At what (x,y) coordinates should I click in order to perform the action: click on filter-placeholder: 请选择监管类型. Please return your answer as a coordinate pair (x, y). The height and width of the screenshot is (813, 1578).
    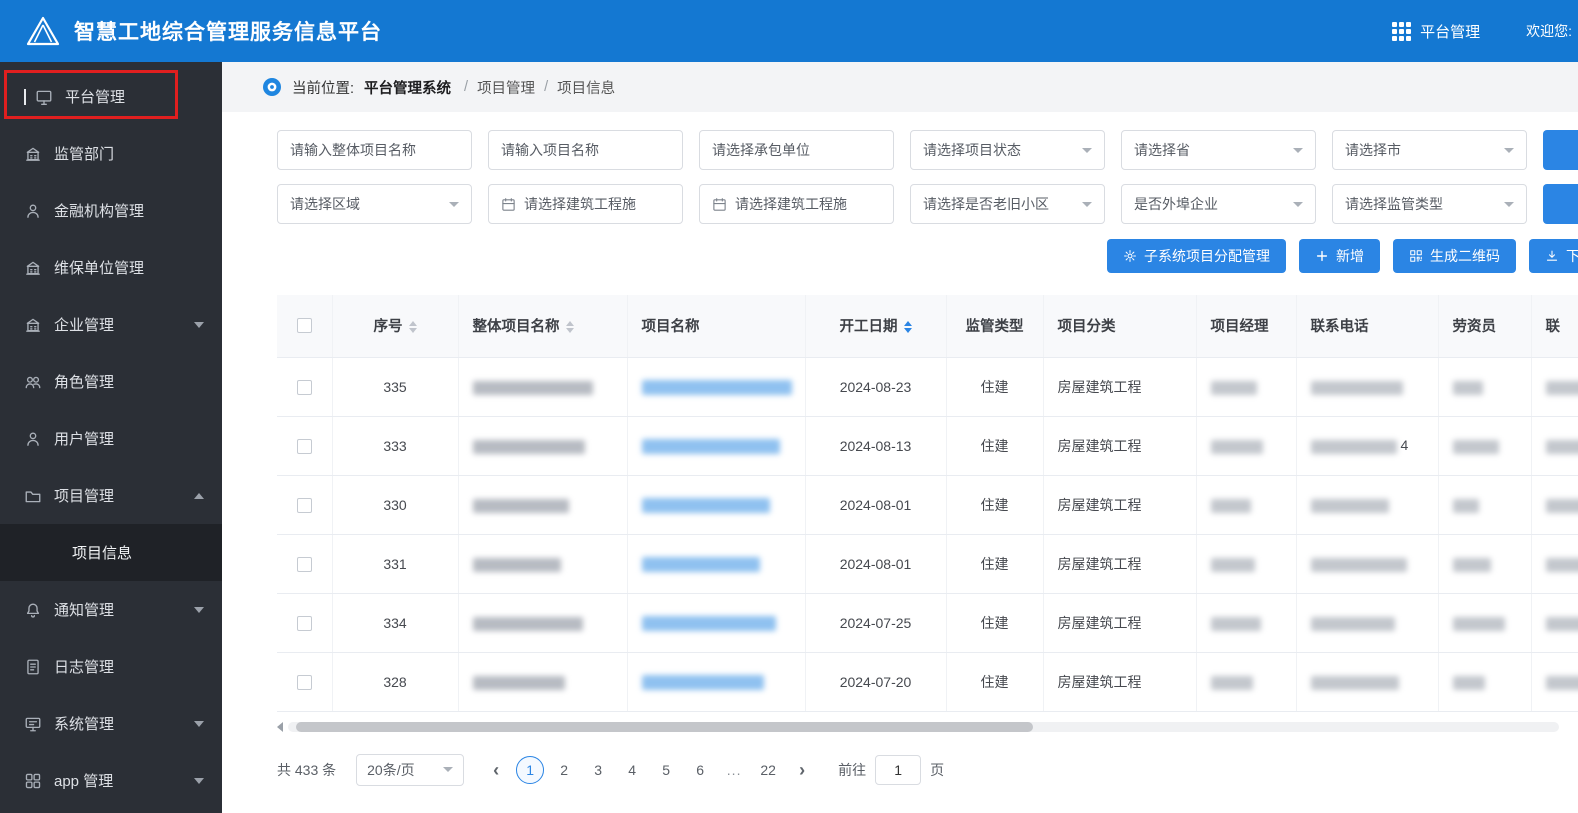
    Looking at the image, I should click on (1394, 204).